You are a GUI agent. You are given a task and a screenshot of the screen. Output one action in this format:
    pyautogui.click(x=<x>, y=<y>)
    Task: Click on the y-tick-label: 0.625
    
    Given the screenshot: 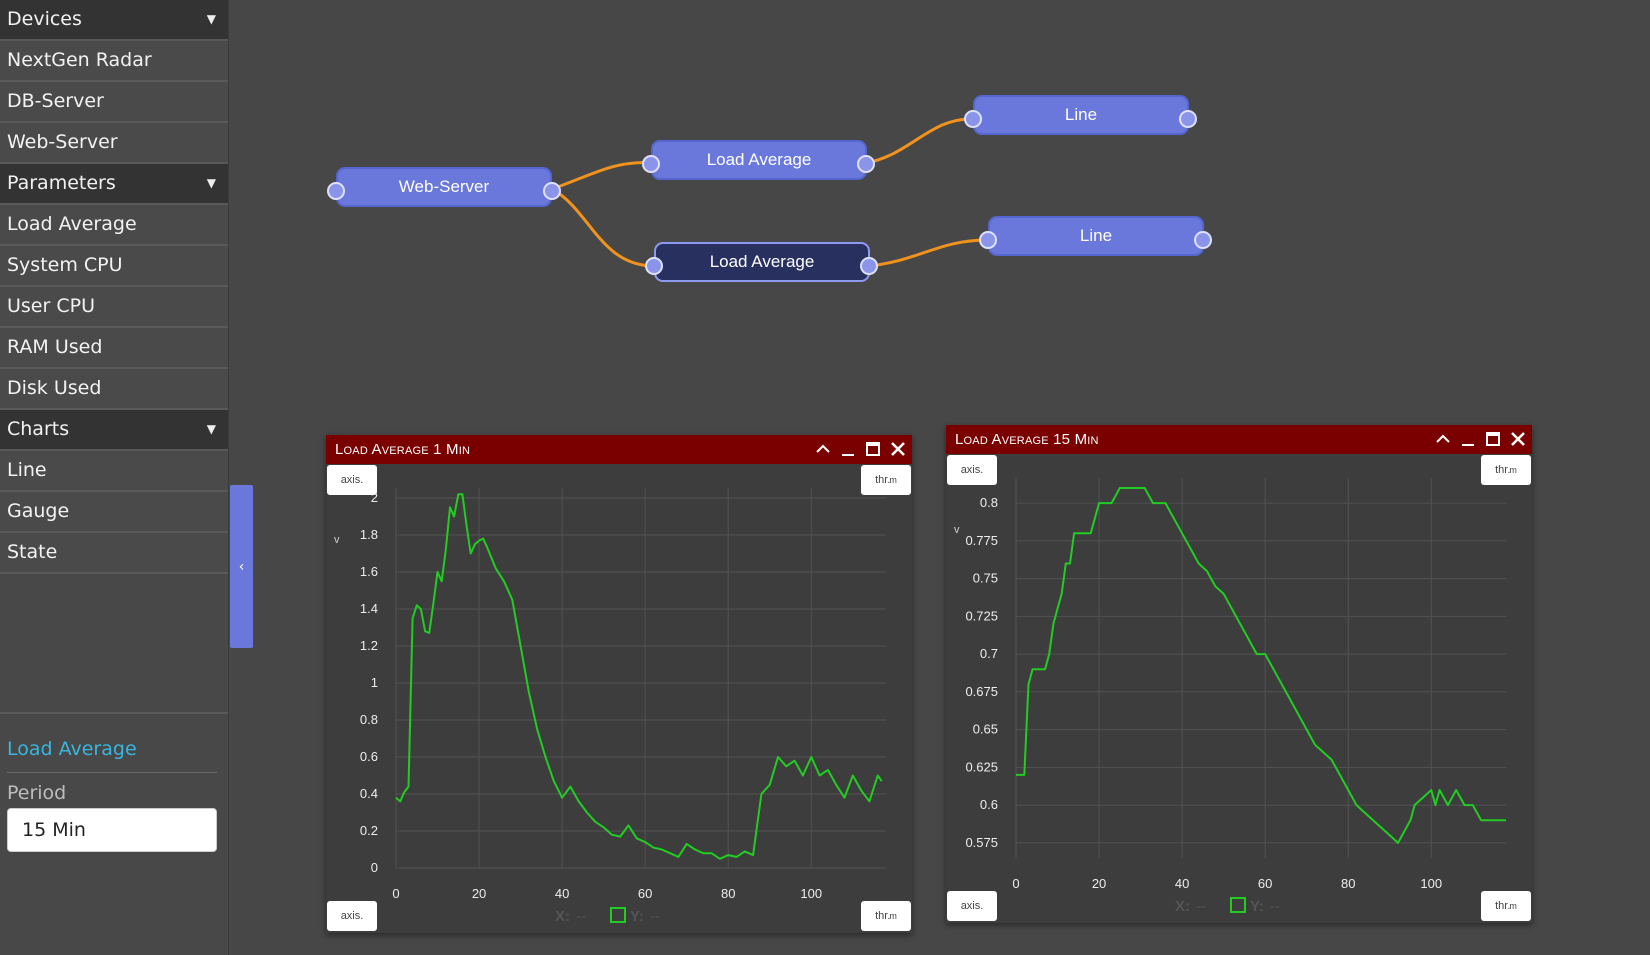 What is the action you would take?
    pyautogui.click(x=981, y=766)
    